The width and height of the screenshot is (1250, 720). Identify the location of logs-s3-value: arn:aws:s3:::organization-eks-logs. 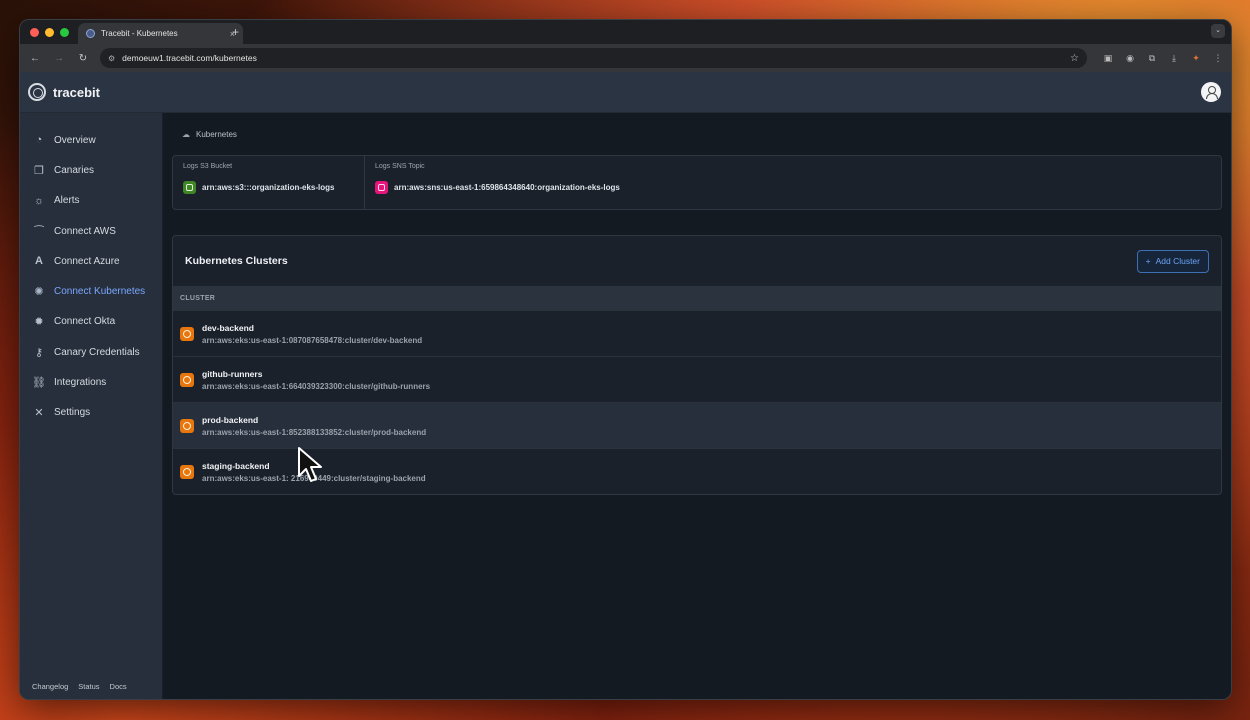
(268, 187).